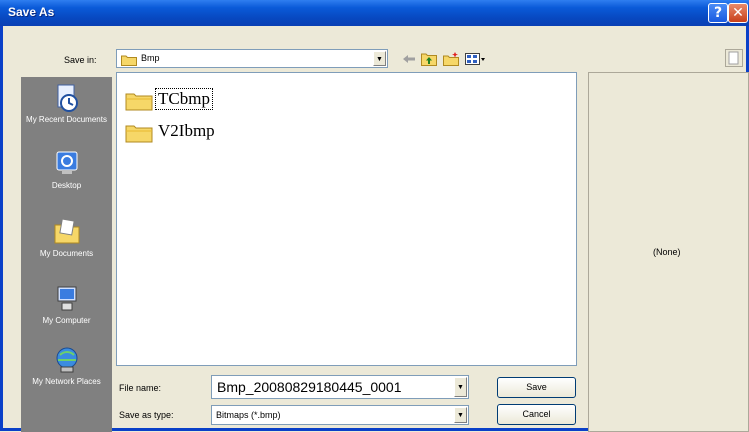 The width and height of the screenshot is (749, 432). Describe the element at coordinates (718, 13) in the screenshot. I see `help-button: ?` at that location.